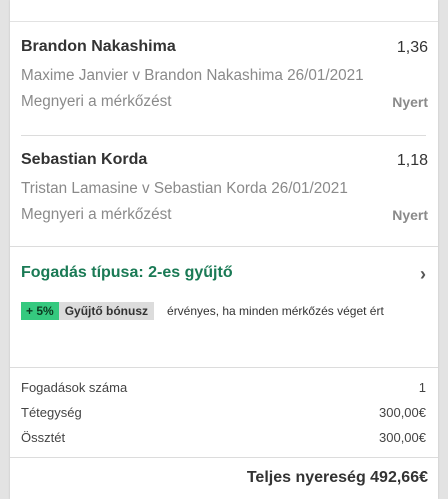  Describe the element at coordinates (74, 387) in the screenshot. I see `summary-label: Fogadások száma` at that location.